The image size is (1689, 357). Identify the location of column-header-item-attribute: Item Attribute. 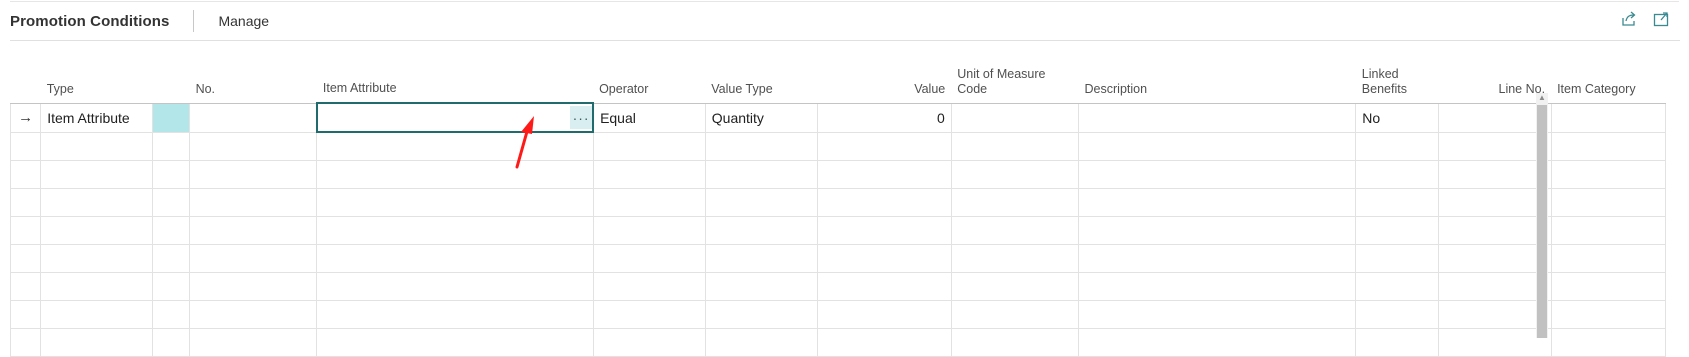
(455, 81).